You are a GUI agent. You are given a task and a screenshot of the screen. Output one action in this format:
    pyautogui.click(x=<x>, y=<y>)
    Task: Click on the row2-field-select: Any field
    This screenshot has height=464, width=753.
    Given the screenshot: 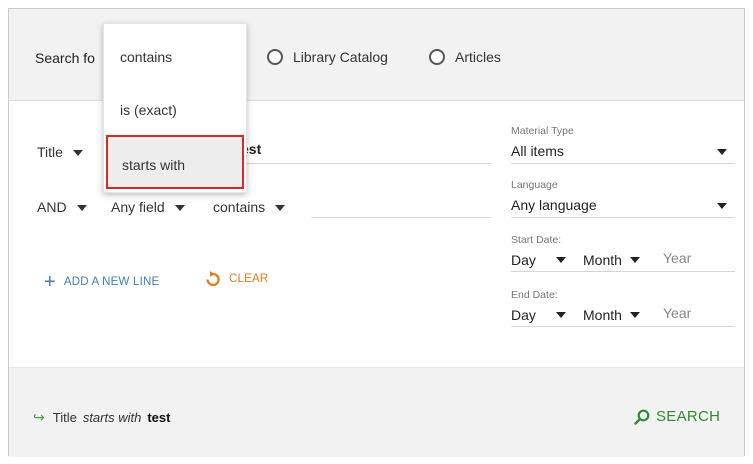 What is the action you would take?
    pyautogui.click(x=148, y=207)
    